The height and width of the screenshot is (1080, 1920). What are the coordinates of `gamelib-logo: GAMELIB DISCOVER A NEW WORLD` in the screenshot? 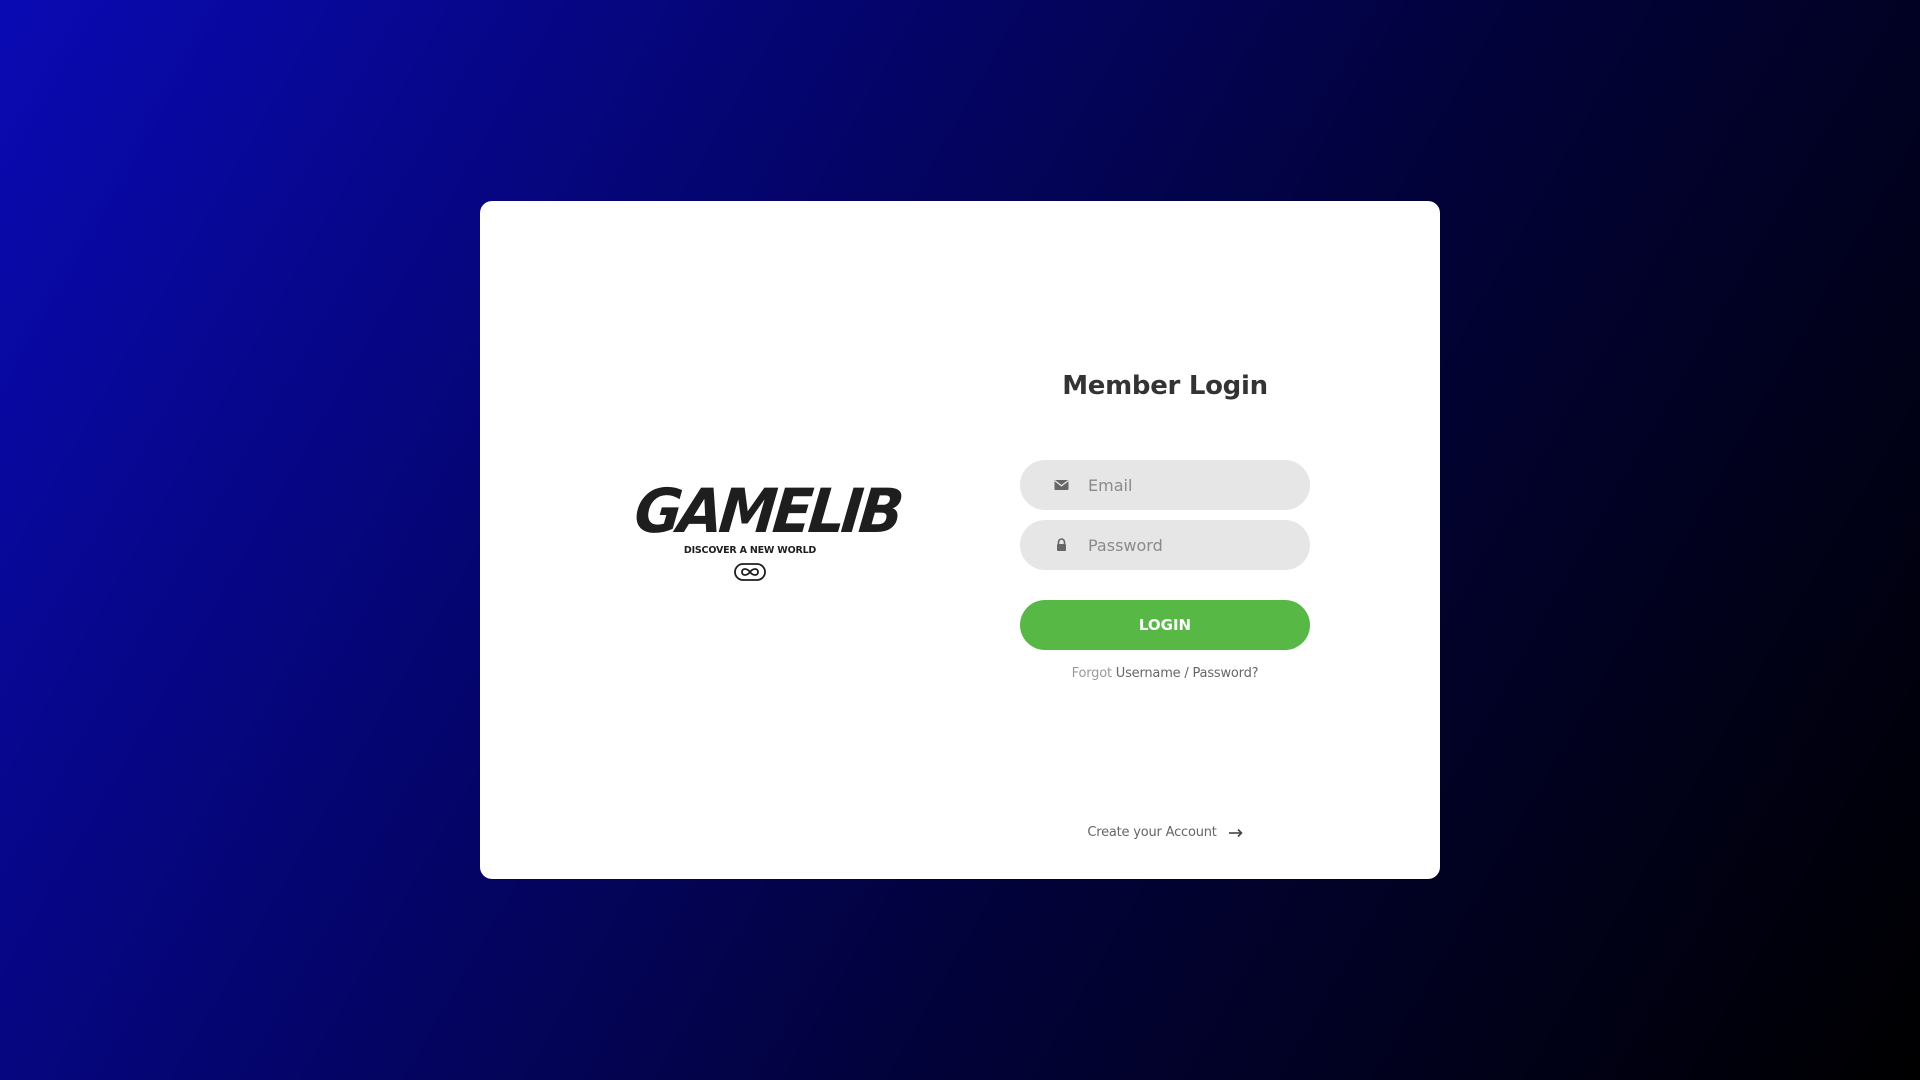 It's located at (767, 534).